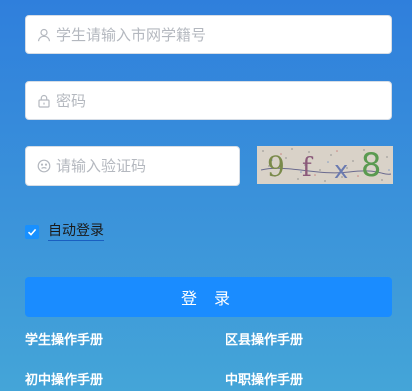 This screenshot has width=412, height=391. I want to click on smile-icon, so click(44, 166).